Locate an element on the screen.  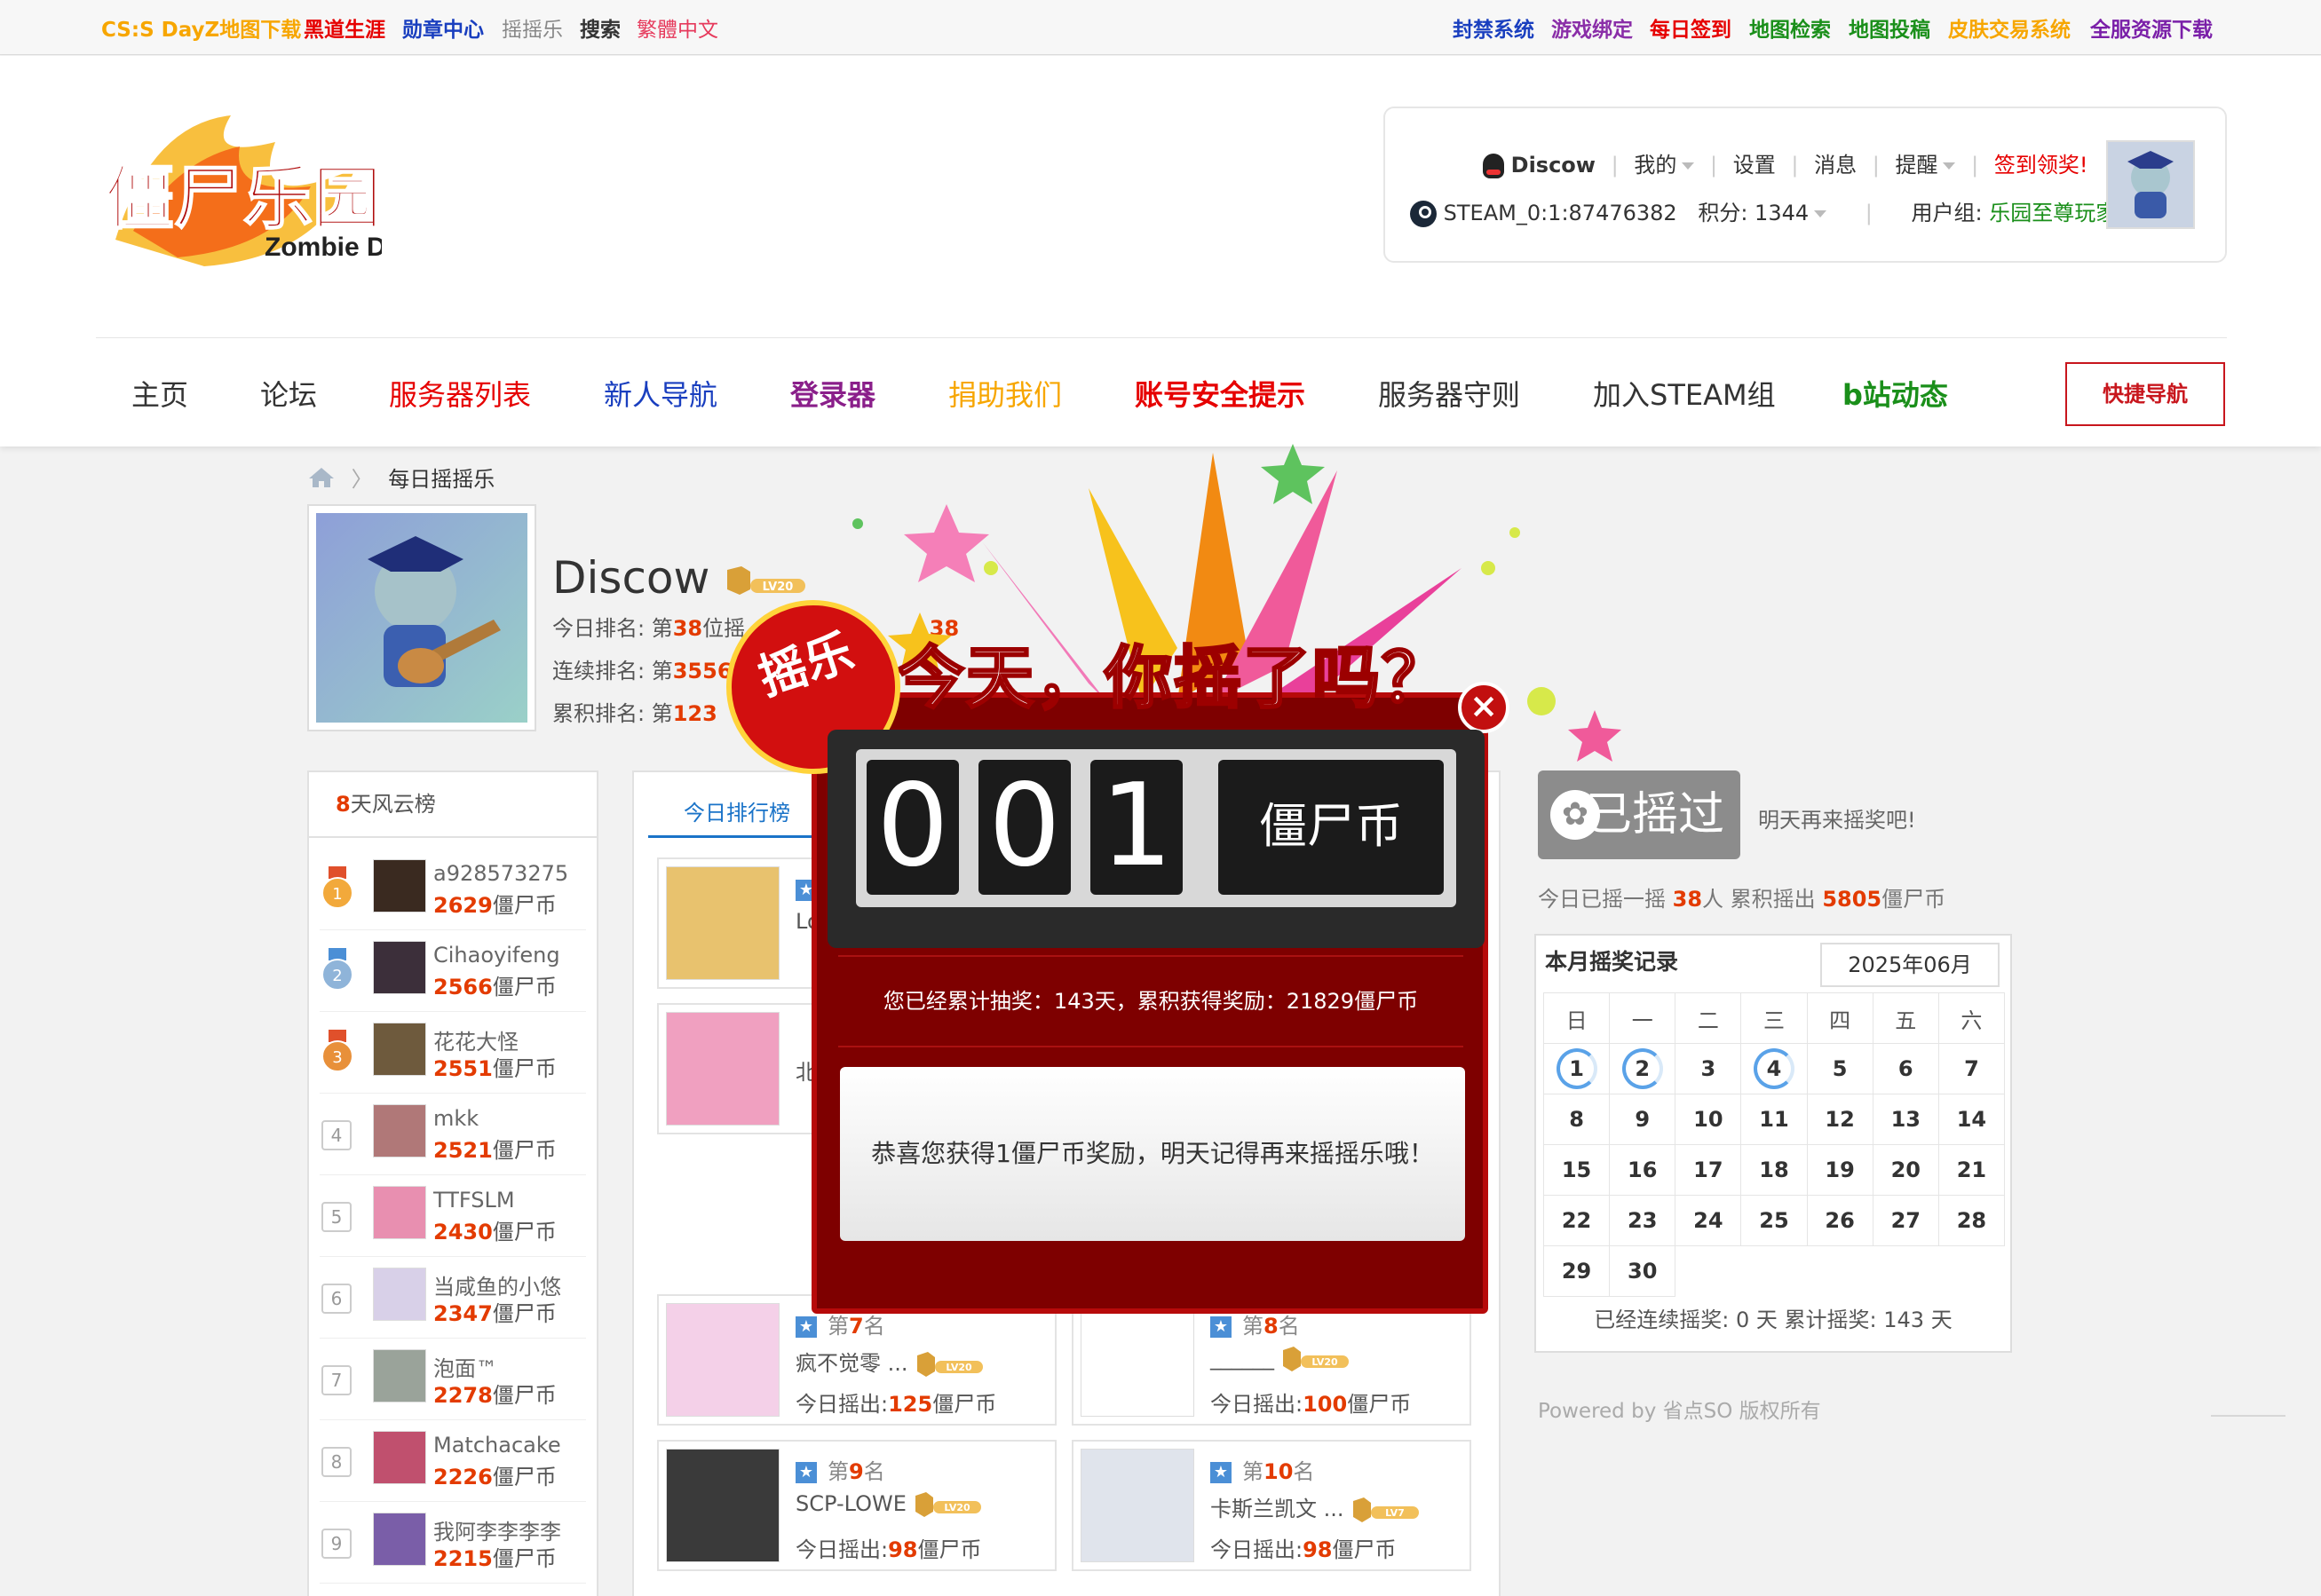
calendar-day: 10 is located at coordinates (1708, 1119).